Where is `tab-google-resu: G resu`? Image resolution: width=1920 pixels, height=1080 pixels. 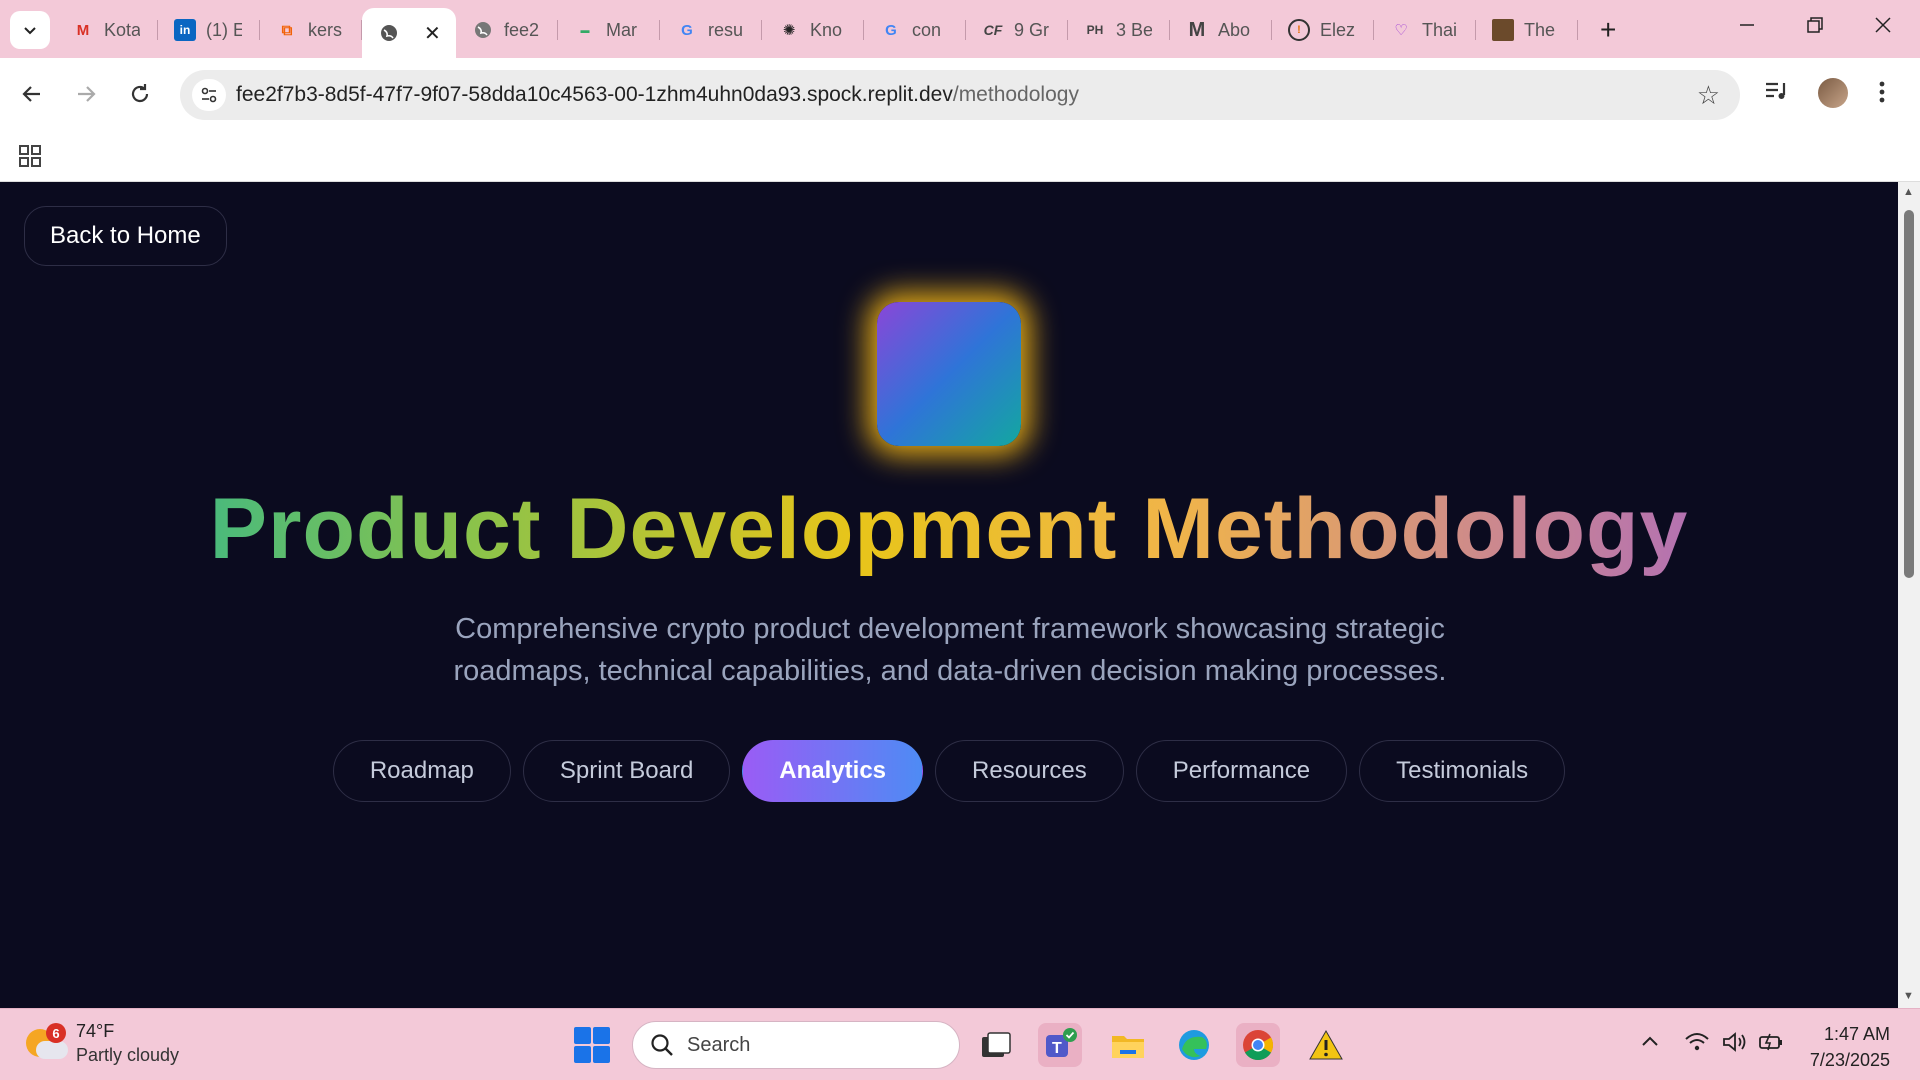
tab-google-resu: G resu is located at coordinates (711, 30).